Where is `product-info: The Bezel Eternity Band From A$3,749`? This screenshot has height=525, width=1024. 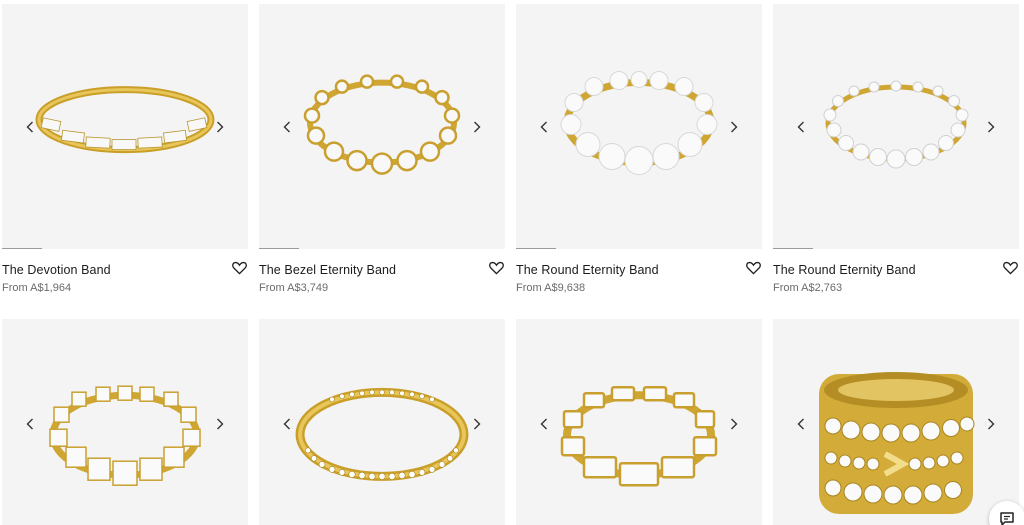
product-info: The Bezel Eternity Band From A$3,749 is located at coordinates (382, 272).